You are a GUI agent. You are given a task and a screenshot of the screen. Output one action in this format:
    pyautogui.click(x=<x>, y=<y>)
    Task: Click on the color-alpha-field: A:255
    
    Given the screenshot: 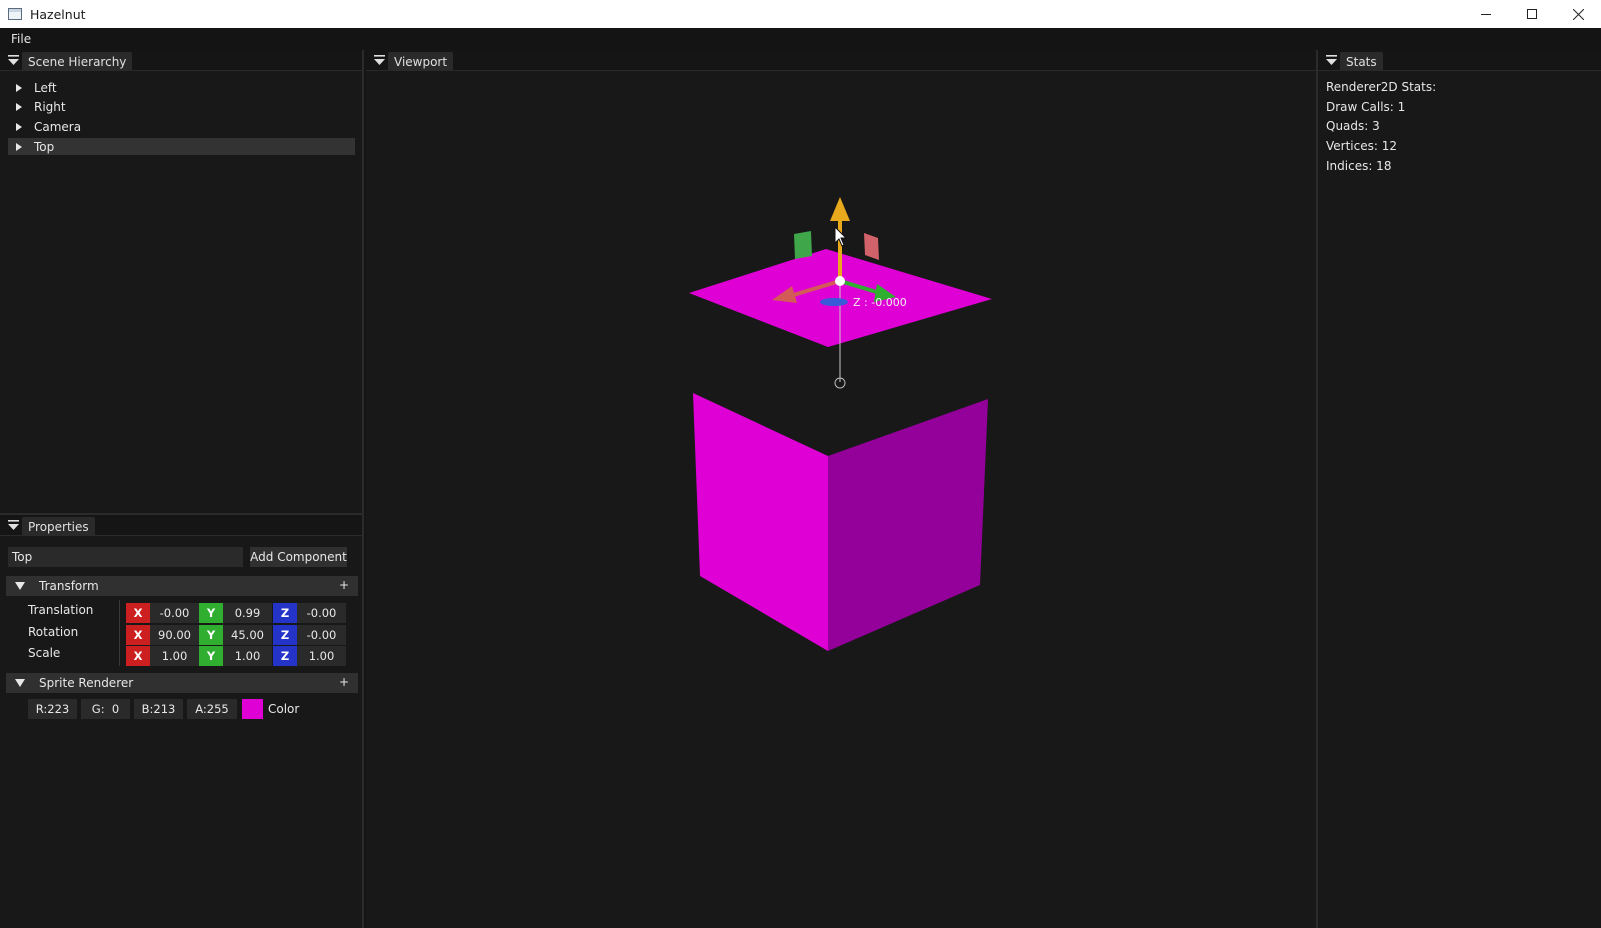 What is the action you would take?
    pyautogui.click(x=212, y=709)
    